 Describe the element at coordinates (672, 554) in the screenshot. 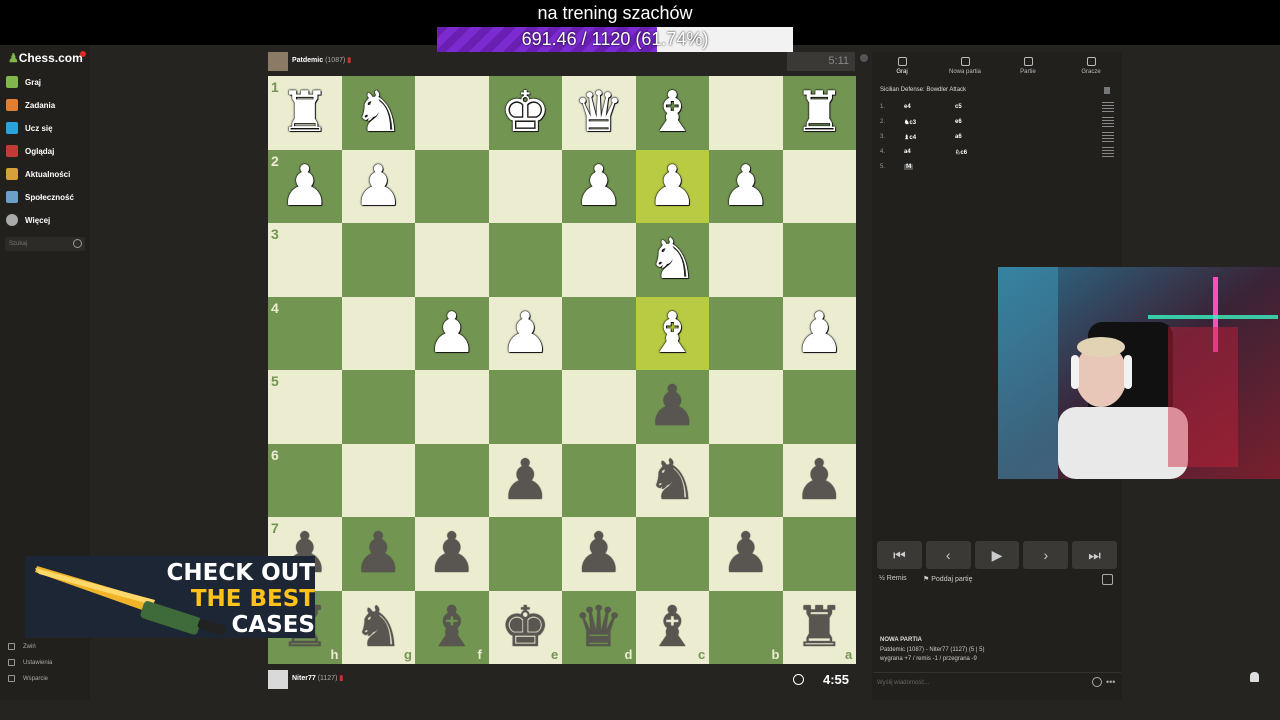

I see `square-c7` at that location.